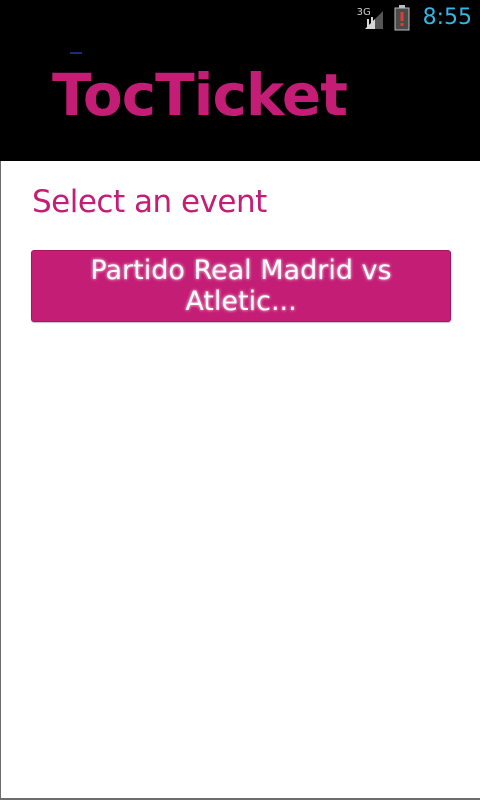 The width and height of the screenshot is (480, 800). I want to click on network-type-label: 3G, so click(363, 12).